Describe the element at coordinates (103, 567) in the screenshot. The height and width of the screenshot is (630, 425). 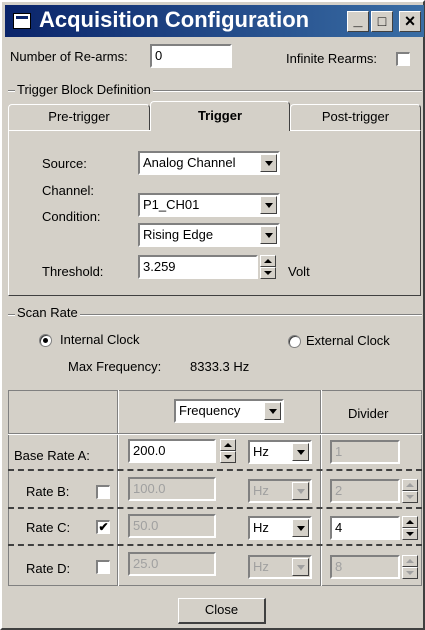
I see `rate-d-checkbox` at that location.